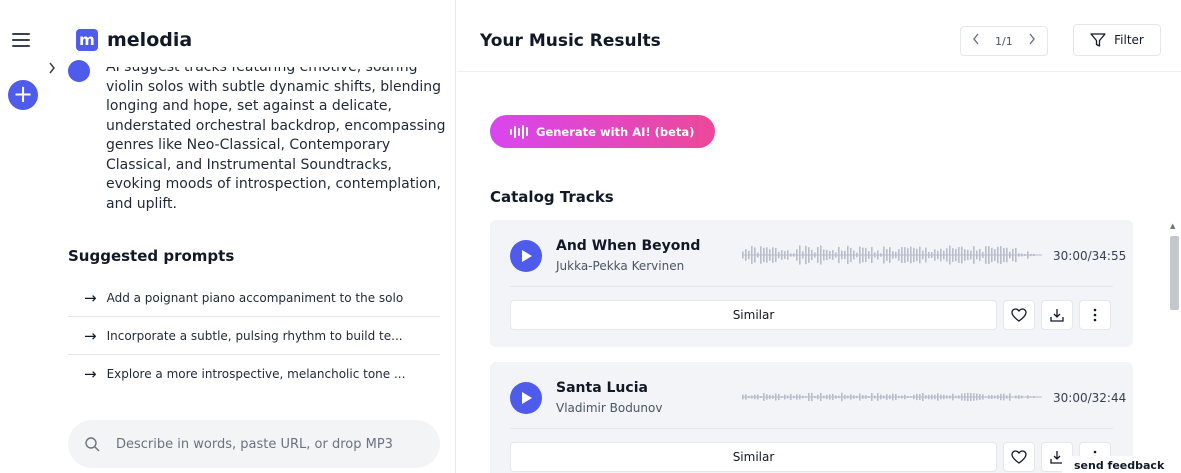 The width and height of the screenshot is (1181, 473). I want to click on generate-label: Generate with AI! (beta), so click(615, 131).